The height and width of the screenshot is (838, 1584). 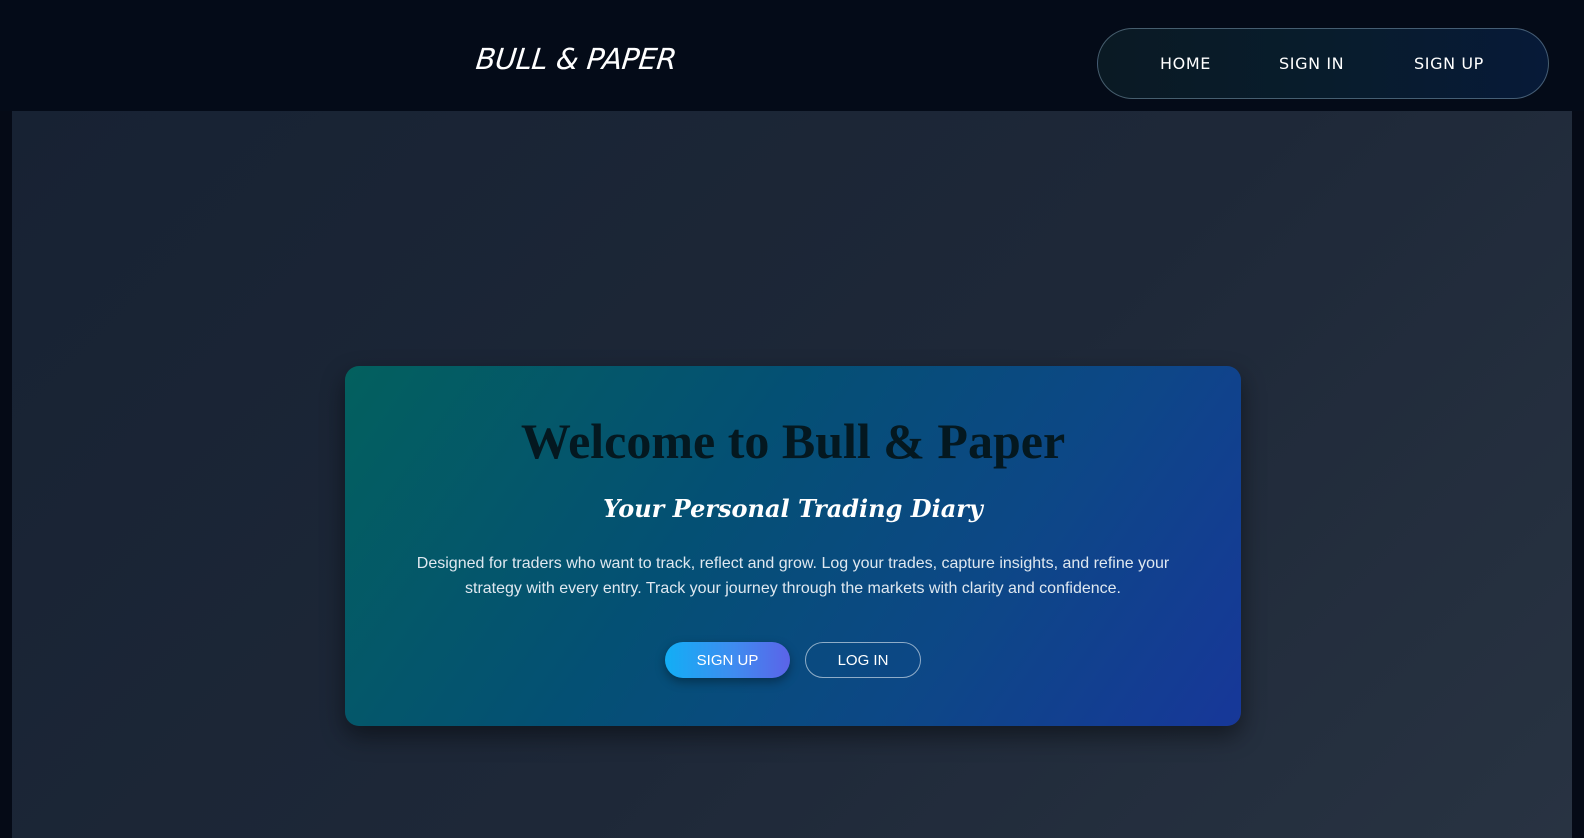 What do you see at coordinates (1185, 63) in the screenshot?
I see `nav-home-link: HOME` at bounding box center [1185, 63].